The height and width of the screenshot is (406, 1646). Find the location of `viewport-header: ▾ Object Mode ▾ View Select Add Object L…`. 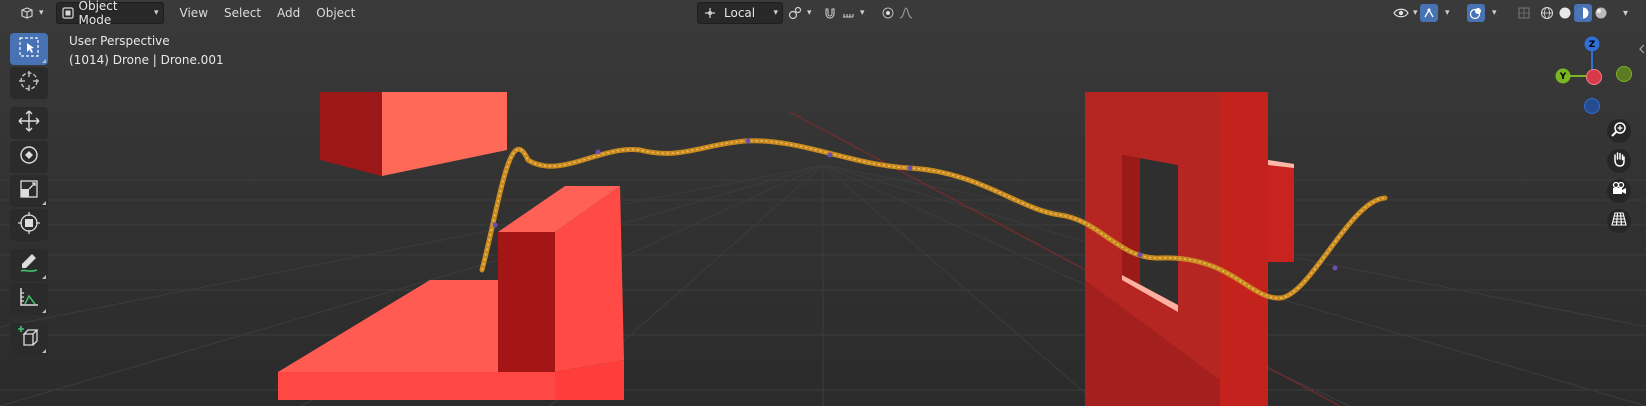

viewport-header: ▾ Object Mode ▾ View Select Add Object L… is located at coordinates (823, 13).